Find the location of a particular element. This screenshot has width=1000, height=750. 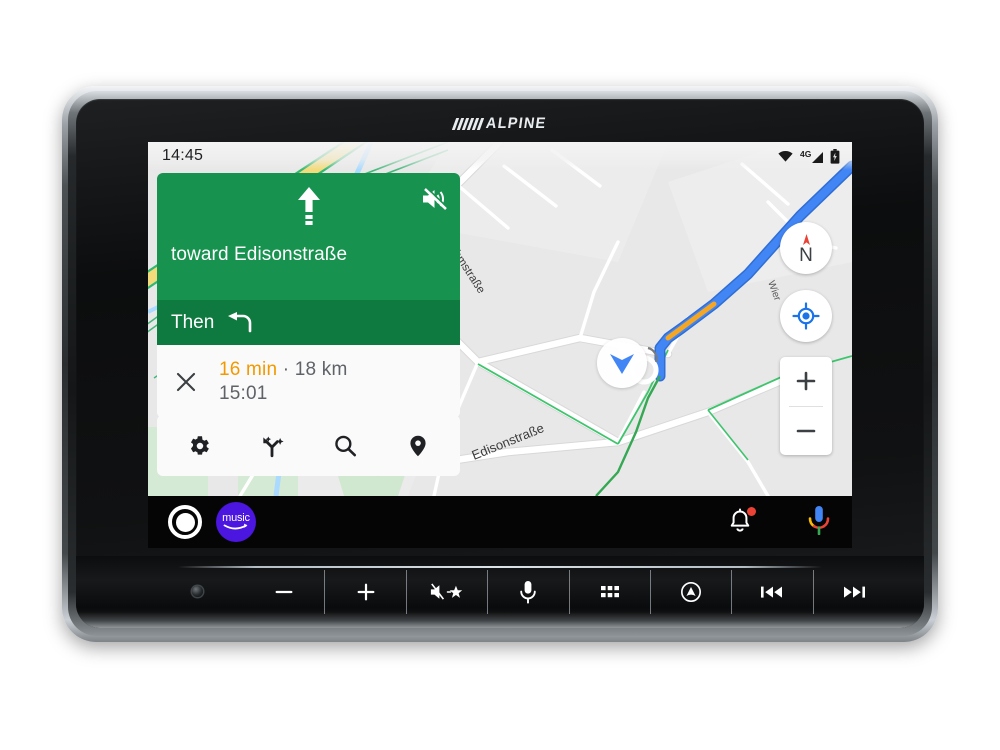

eta-card: 16 min · 18 km 15:01 is located at coordinates (308, 381).